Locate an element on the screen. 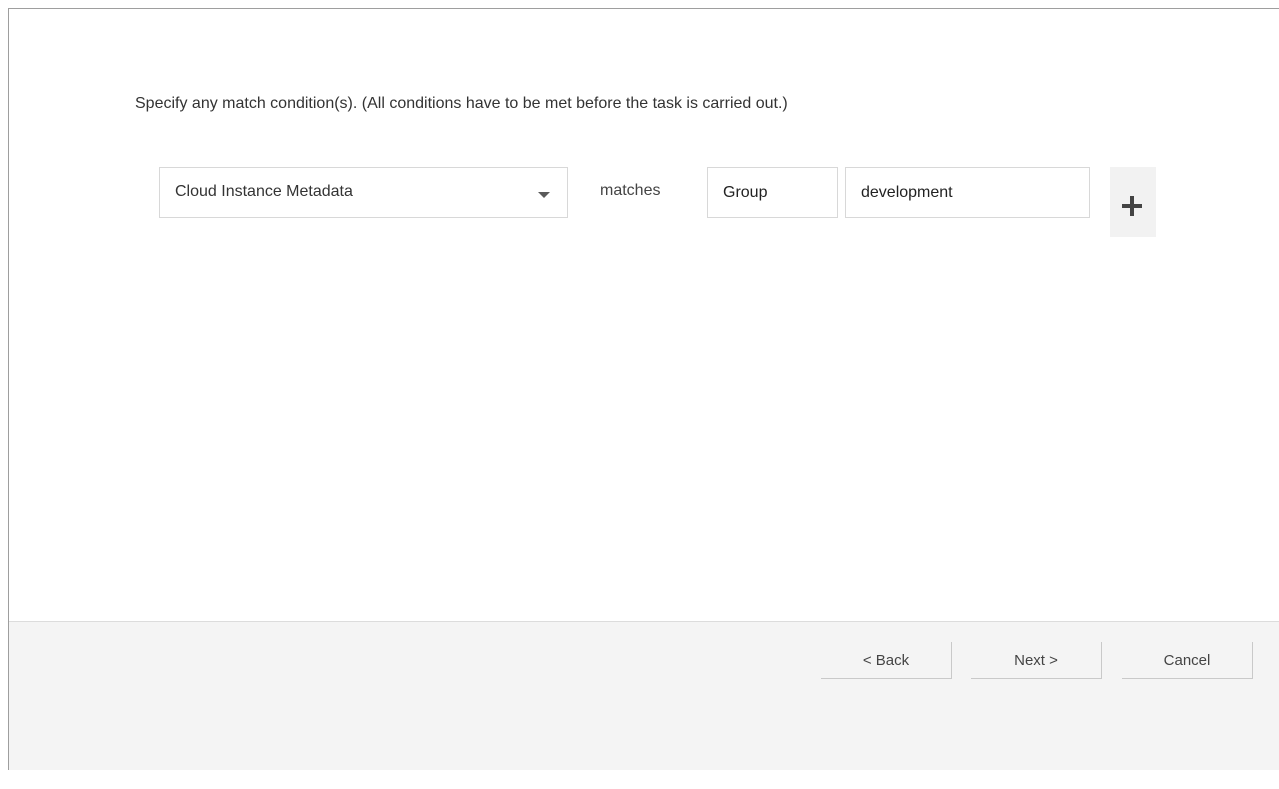 This screenshot has width=1279, height=789. metadata-value-input is located at coordinates (967, 192).